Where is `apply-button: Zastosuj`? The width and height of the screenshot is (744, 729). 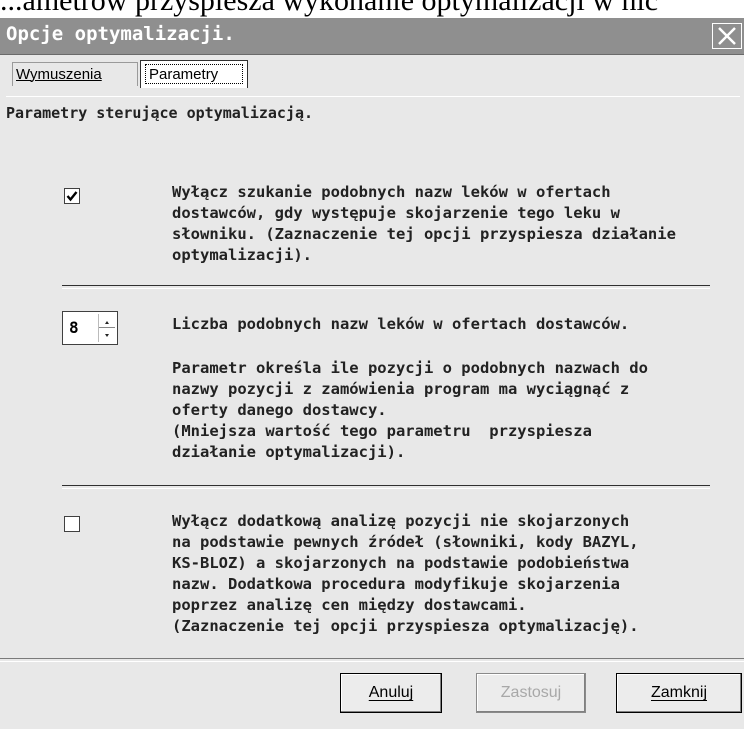 apply-button: Zastosuj is located at coordinates (531, 693).